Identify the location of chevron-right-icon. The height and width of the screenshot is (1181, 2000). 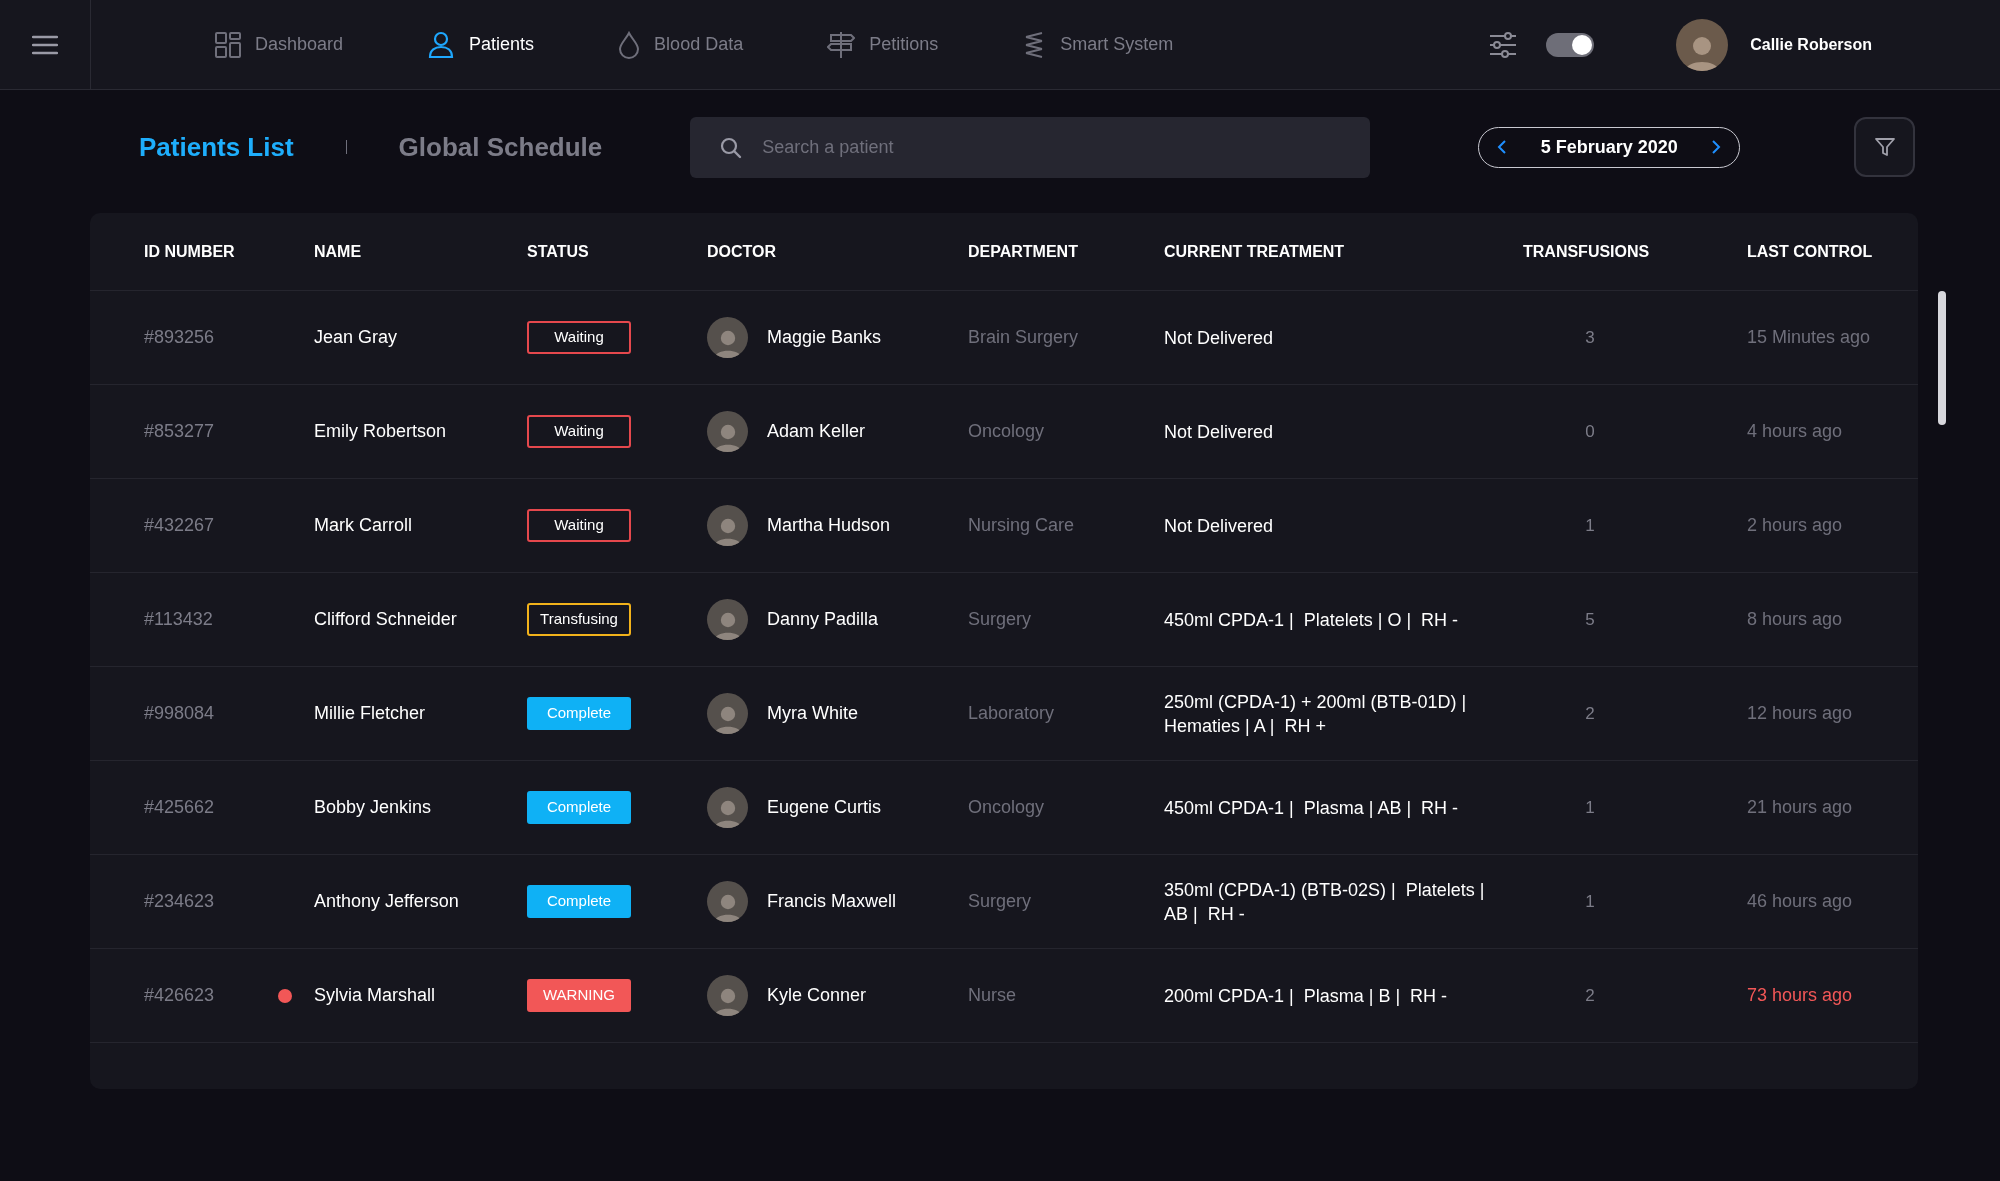
(1716, 147).